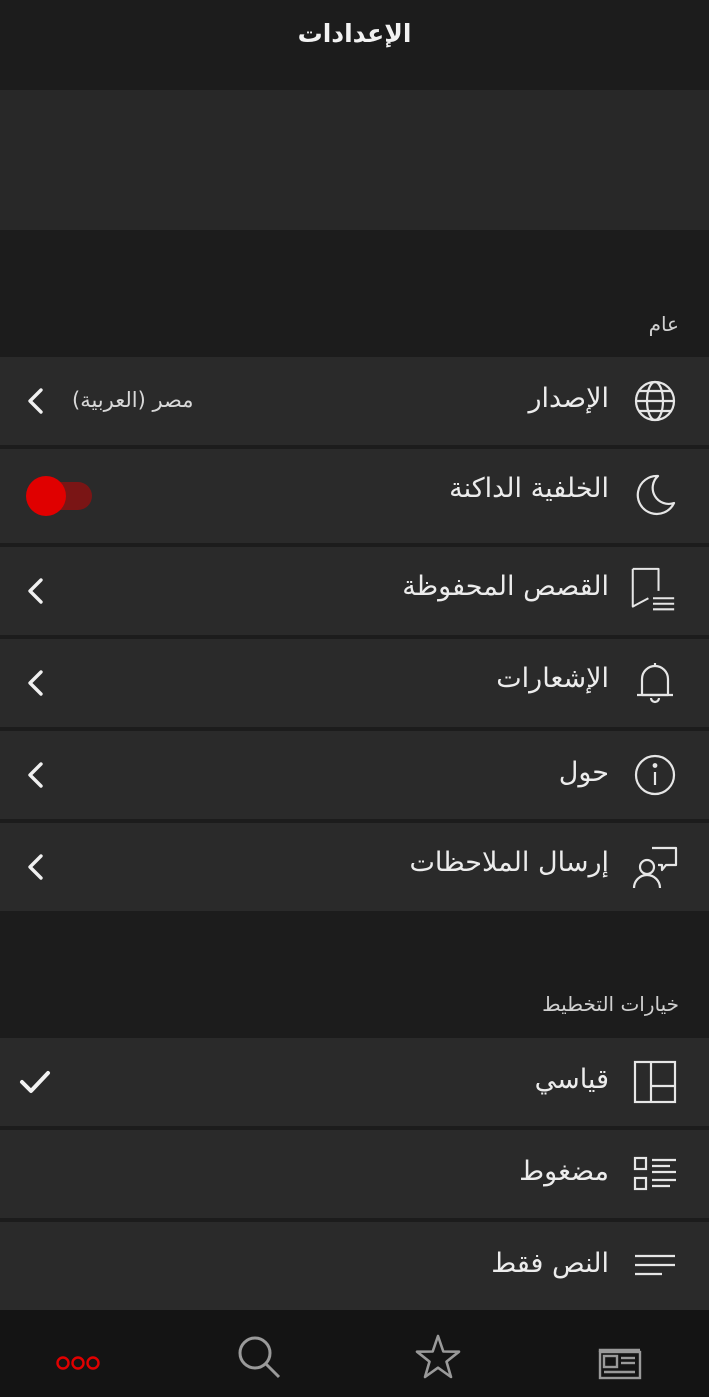  What do you see at coordinates (354, 1174) in the screenshot?
I see `layout-option-compact: مضغوط` at bounding box center [354, 1174].